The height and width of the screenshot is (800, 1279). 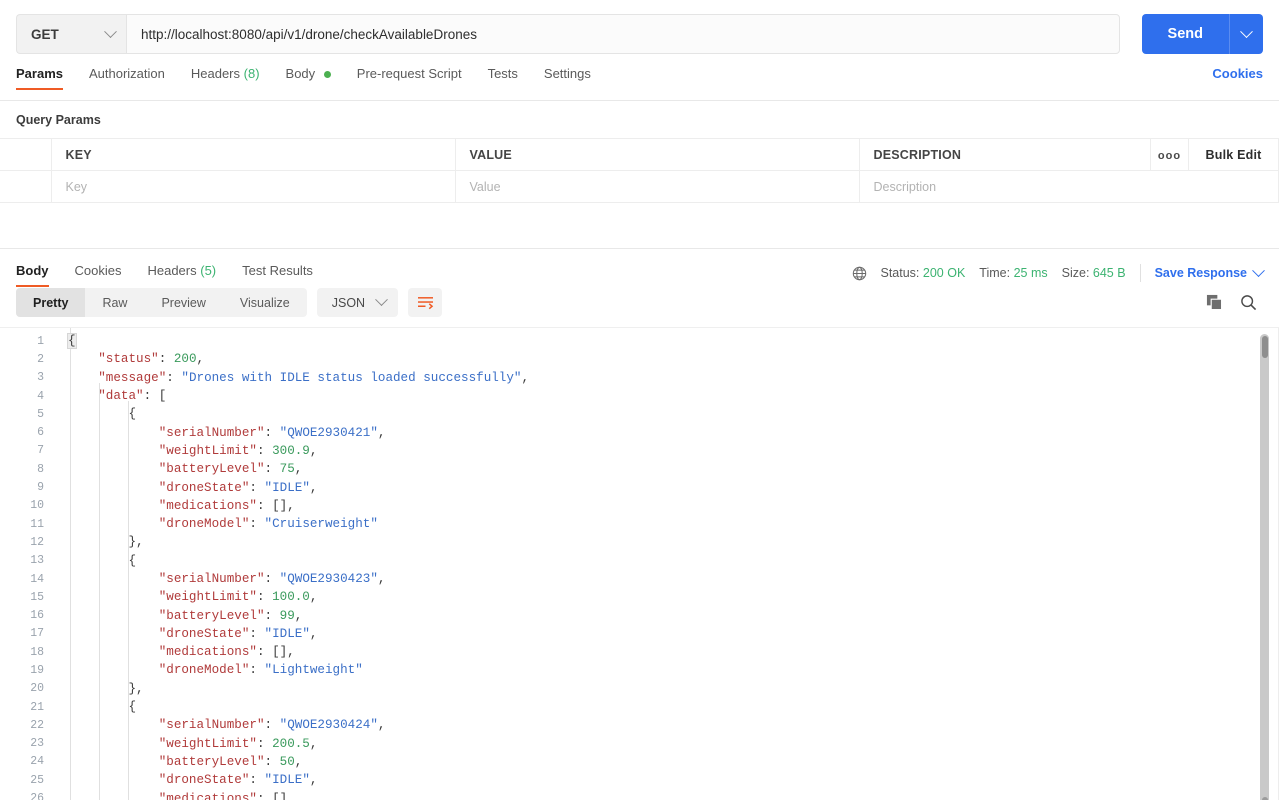 I want to click on code-line: 23 "weightLimit": 200.5,, so click(x=639, y=744).